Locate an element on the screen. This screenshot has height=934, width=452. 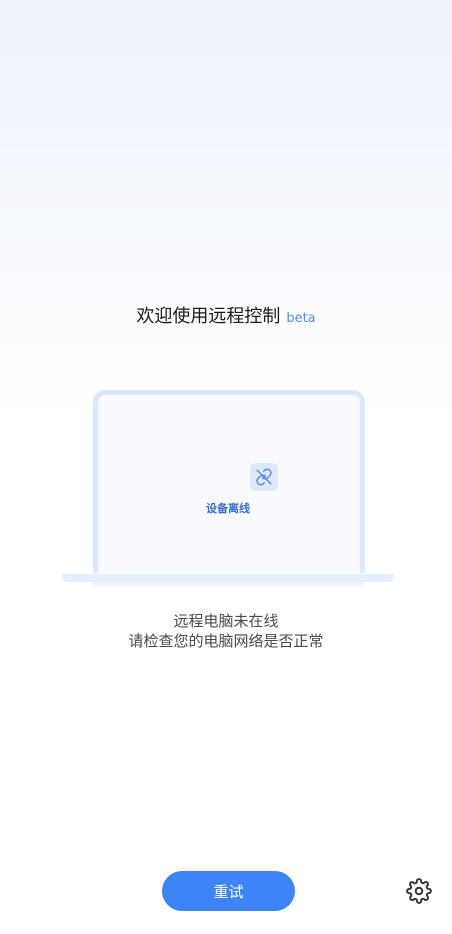
page-title: 欢迎使用远程控制 is located at coordinates (208, 316).